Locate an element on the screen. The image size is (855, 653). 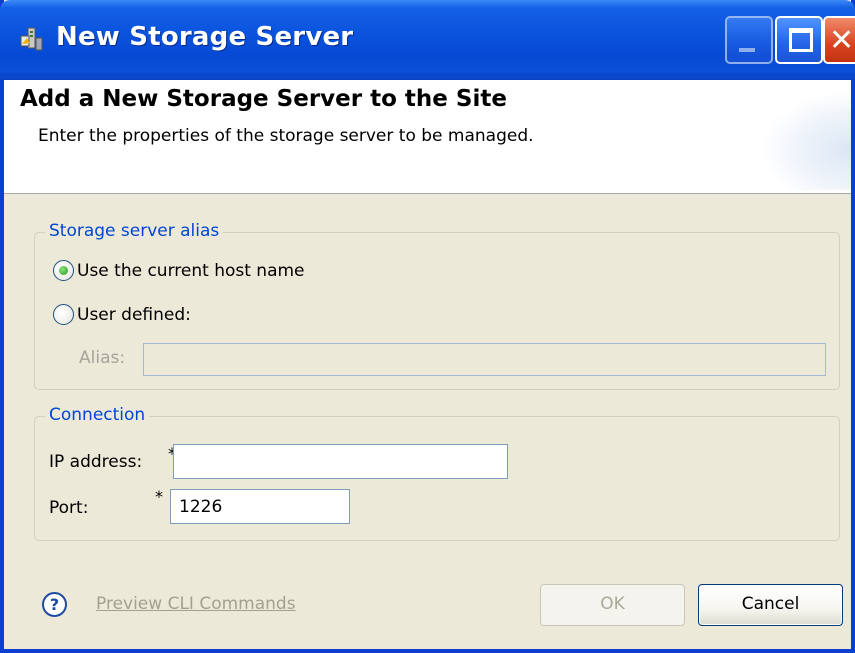
port-input is located at coordinates (260, 506).